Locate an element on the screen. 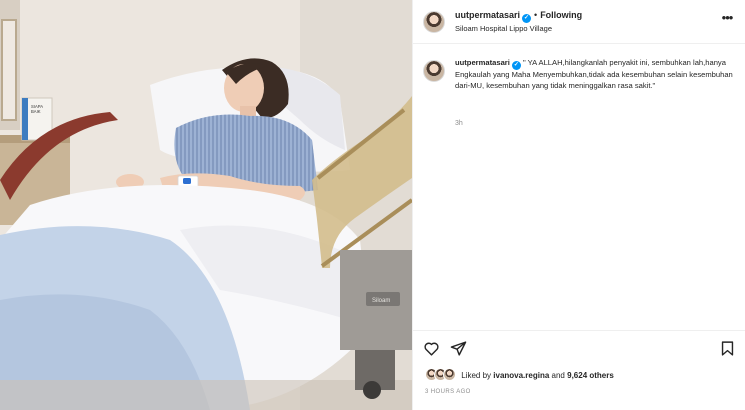 The height and width of the screenshot is (410, 745). author-line: uutpermatasari ✓ • Following is located at coordinates (518, 16).